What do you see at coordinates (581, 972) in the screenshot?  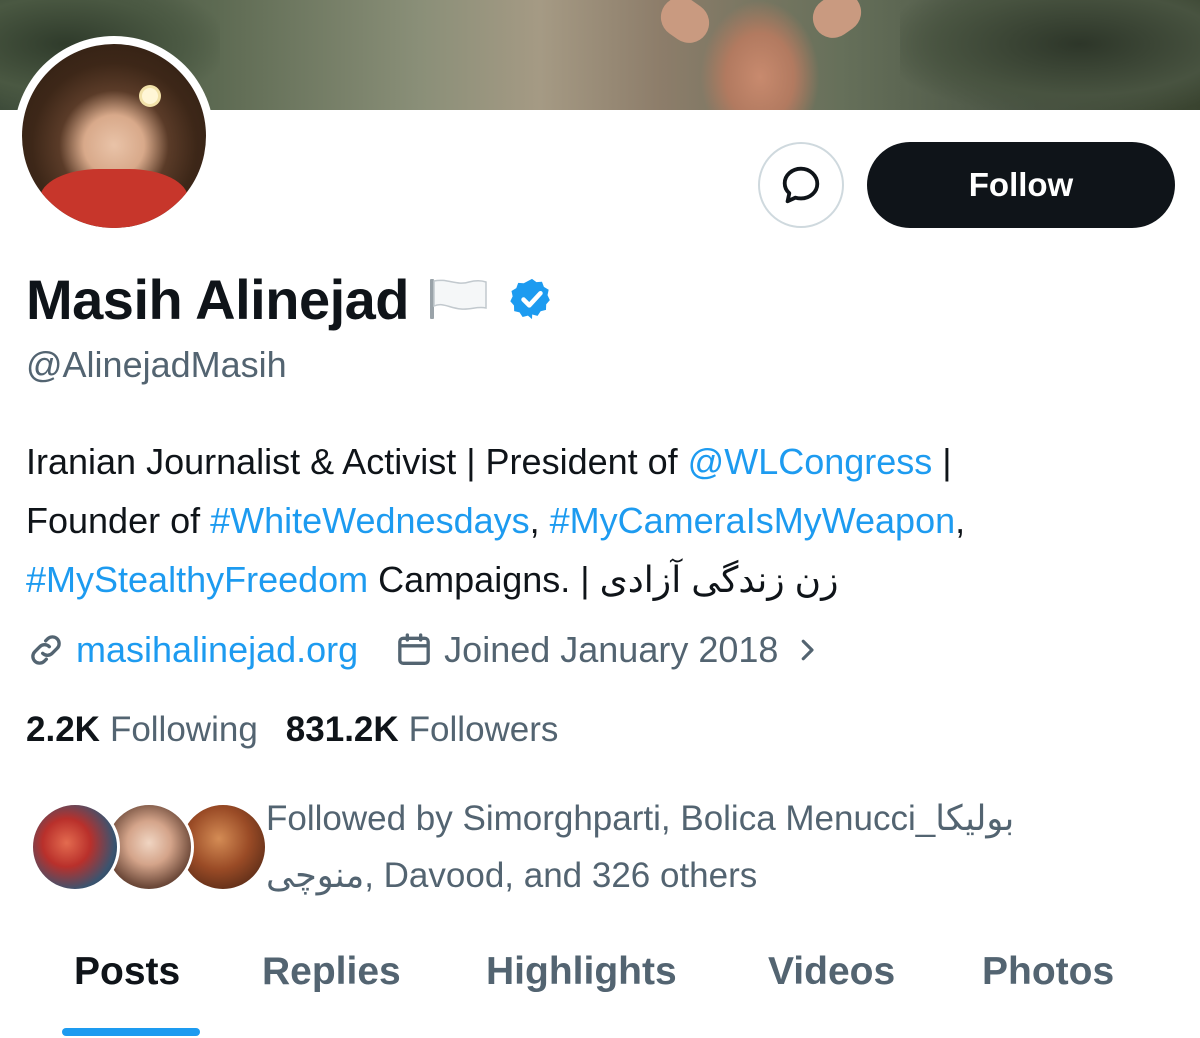 I see `tab-highlights: Highlights` at bounding box center [581, 972].